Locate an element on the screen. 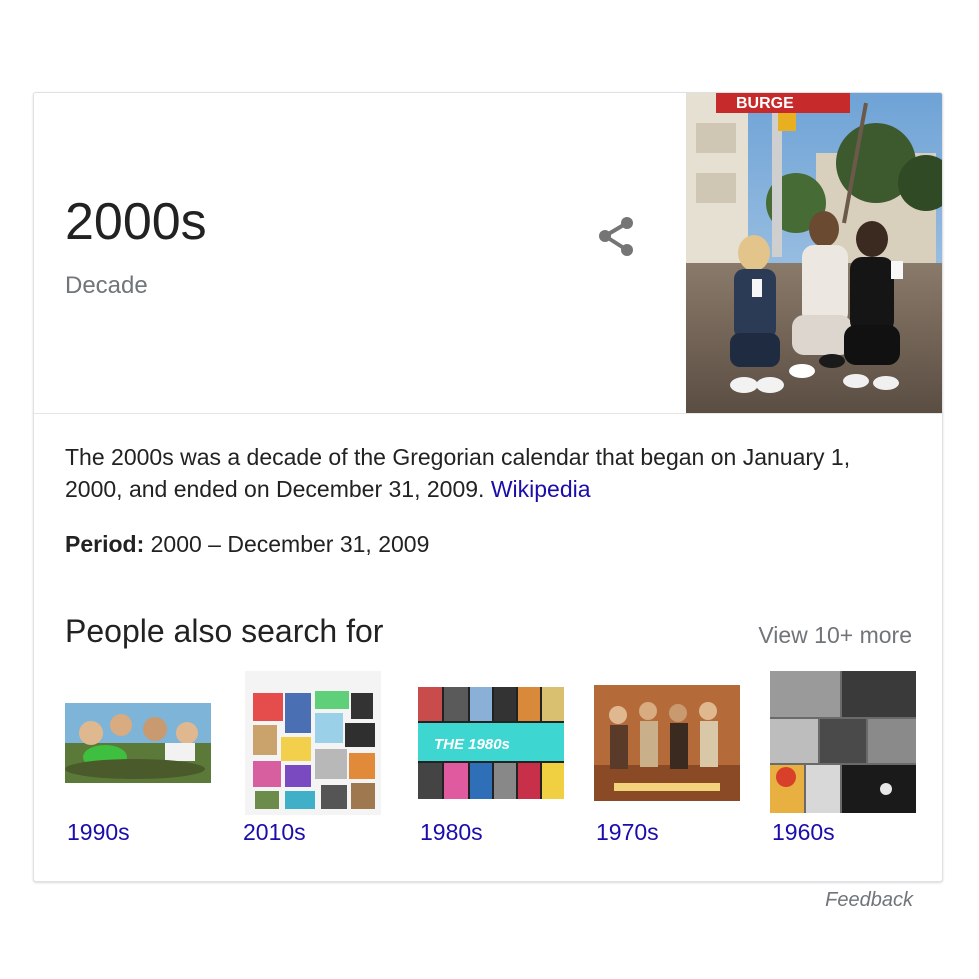 This screenshot has width=979, height=979. period-label: Period: is located at coordinates (105, 544).